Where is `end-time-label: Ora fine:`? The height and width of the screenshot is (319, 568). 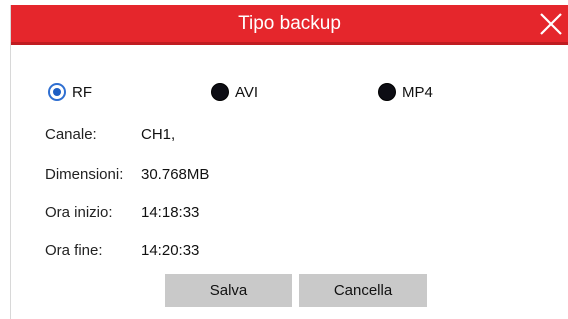
end-time-label: Ora fine: is located at coordinates (74, 250).